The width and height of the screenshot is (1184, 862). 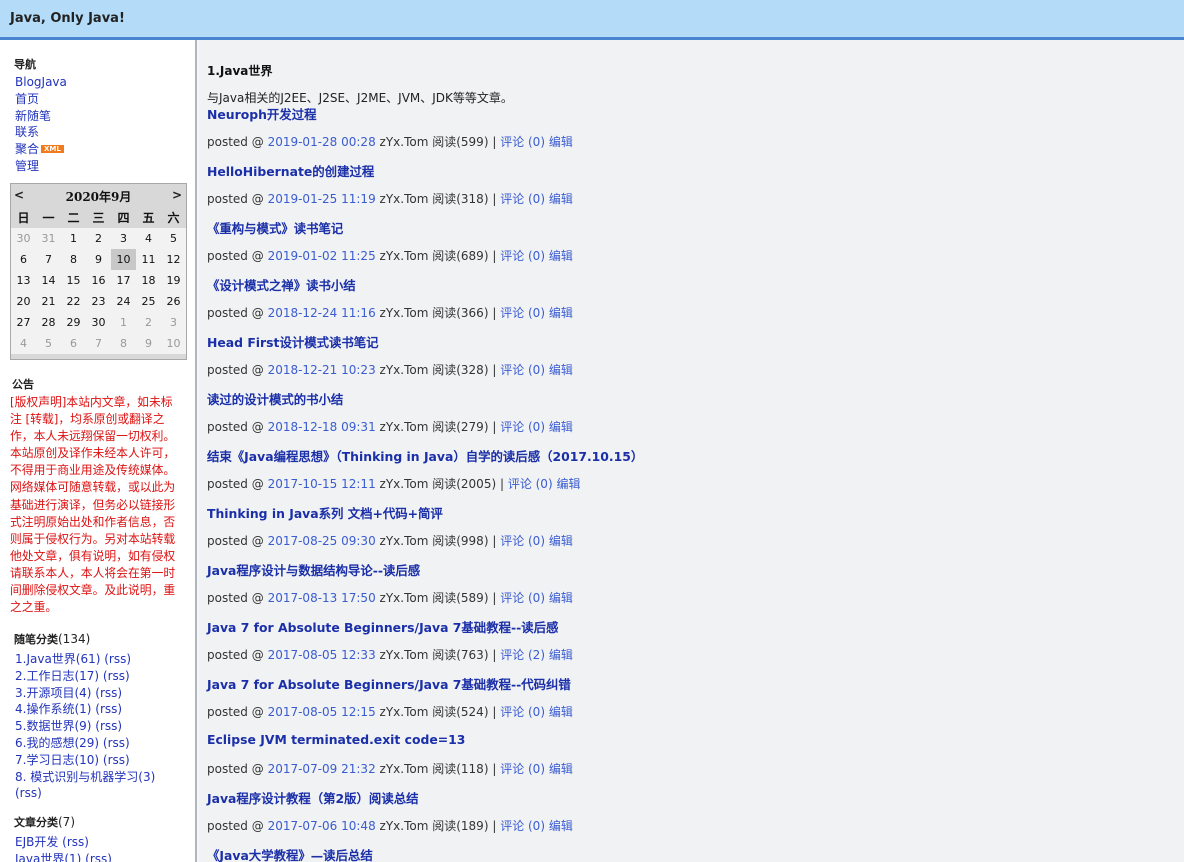 I want to click on calendar-day: 23, so click(x=98, y=301).